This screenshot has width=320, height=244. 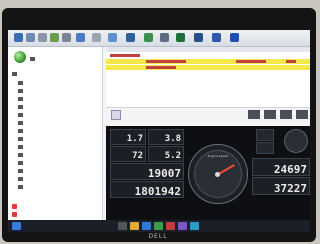 I want to click on tree-header, so click(x=33, y=59).